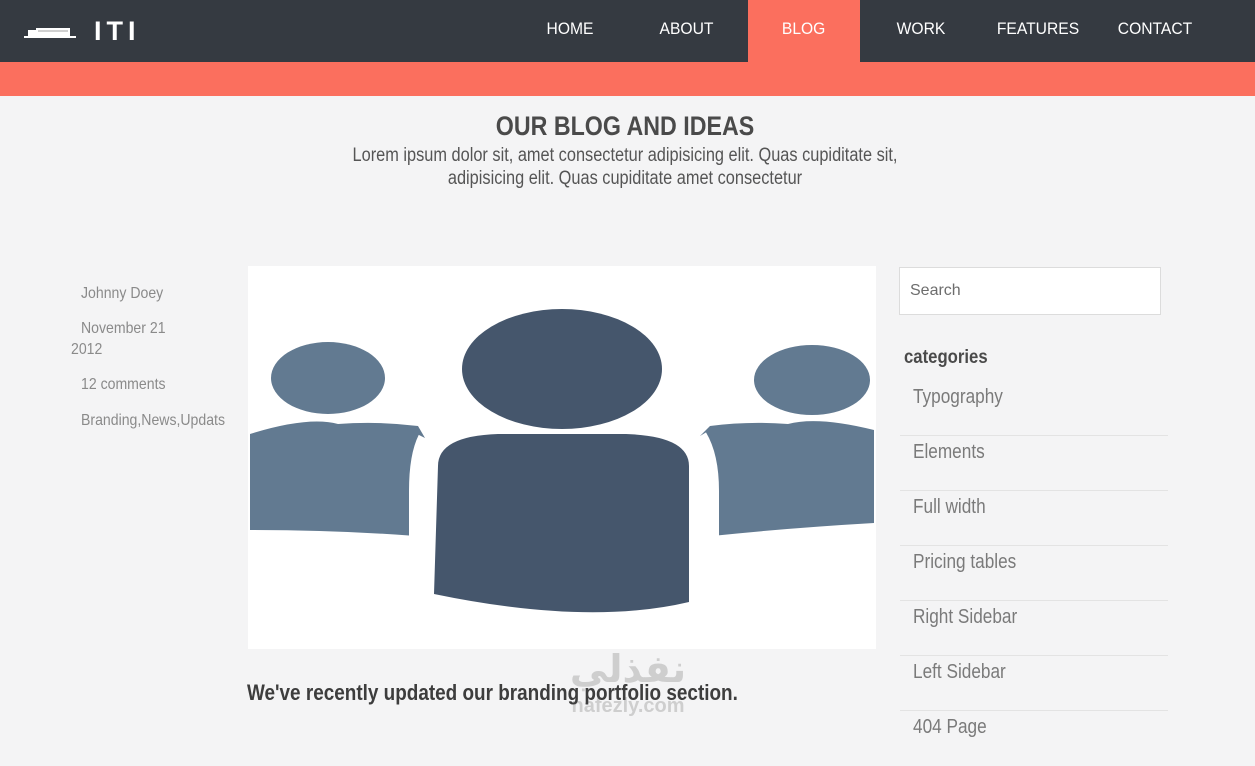 This screenshot has width=1255, height=766. I want to click on category-label: Left Sidebar, so click(959, 672).